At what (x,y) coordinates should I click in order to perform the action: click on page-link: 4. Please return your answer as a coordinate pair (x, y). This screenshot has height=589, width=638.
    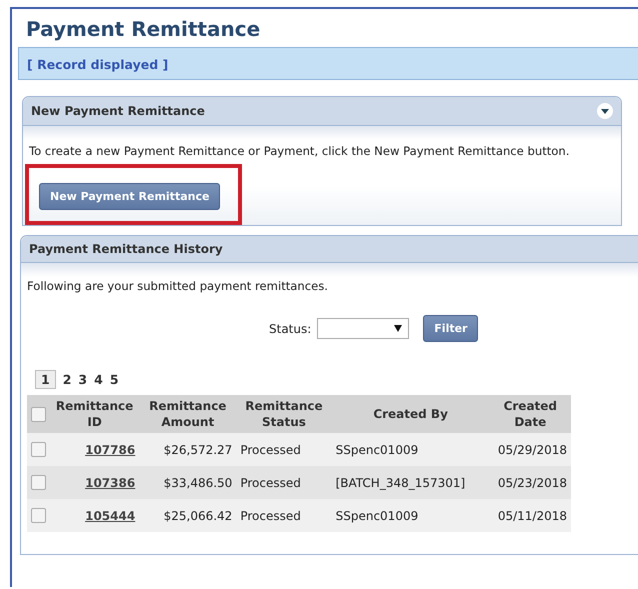
    Looking at the image, I should click on (98, 379).